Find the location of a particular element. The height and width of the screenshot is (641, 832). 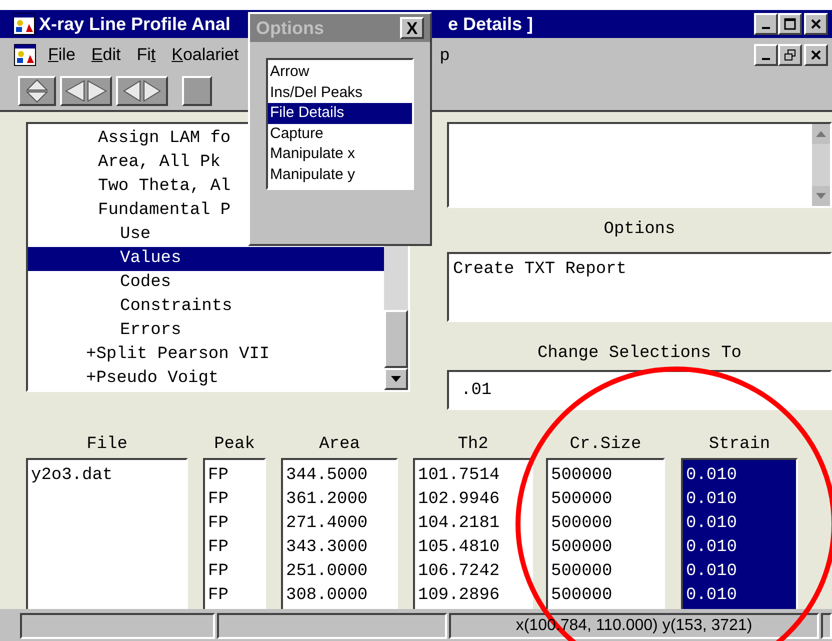

up-down-arrow-icon is located at coordinates (37, 91).